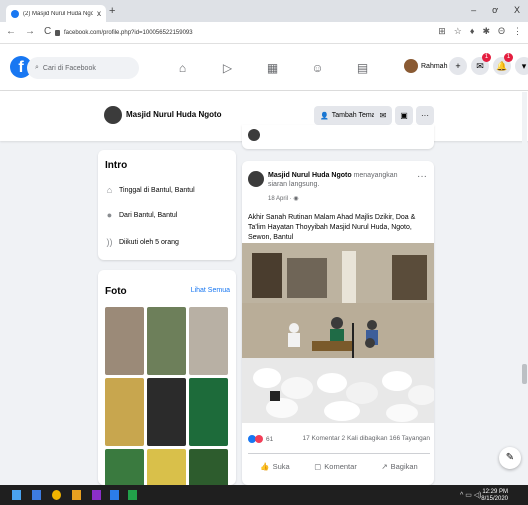 The width and height of the screenshot is (528, 505). I want to click on groups-icon: ☺, so click(317, 68).